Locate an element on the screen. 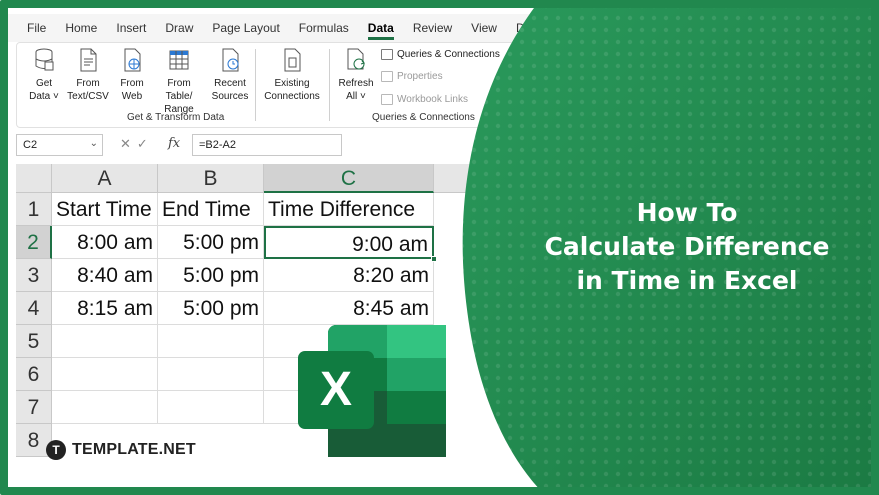 This screenshot has height=495, width=879. get-data-button: Get Data ˅ is located at coordinates (44, 75).